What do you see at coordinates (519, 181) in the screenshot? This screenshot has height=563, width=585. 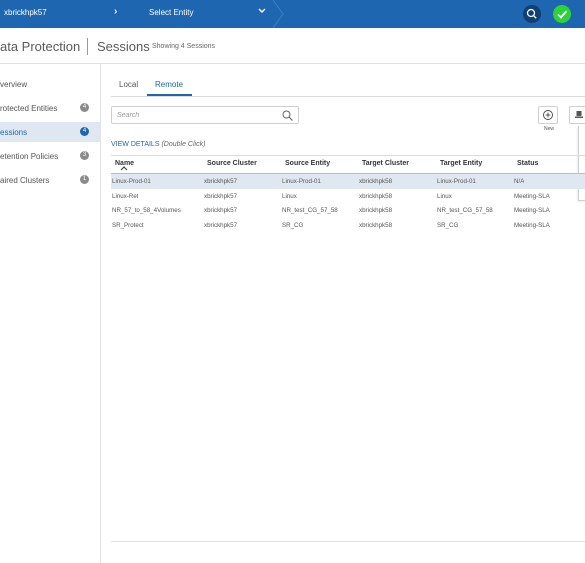 I see `cell-status: N/A` at bounding box center [519, 181].